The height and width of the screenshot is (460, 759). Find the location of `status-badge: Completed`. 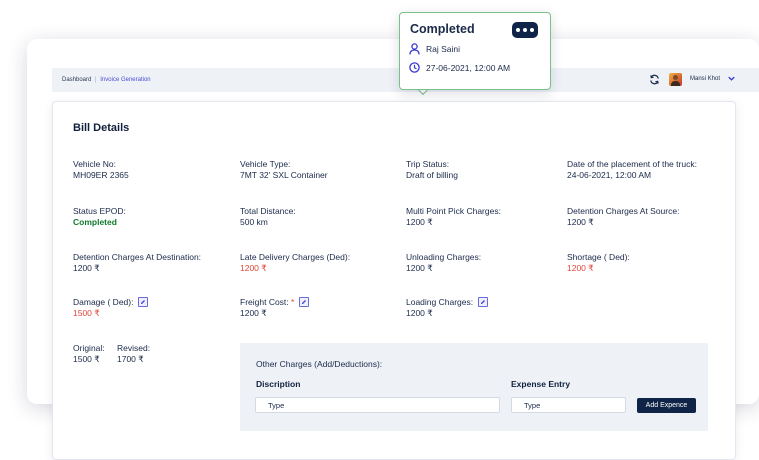

status-badge: Completed is located at coordinates (95, 222).